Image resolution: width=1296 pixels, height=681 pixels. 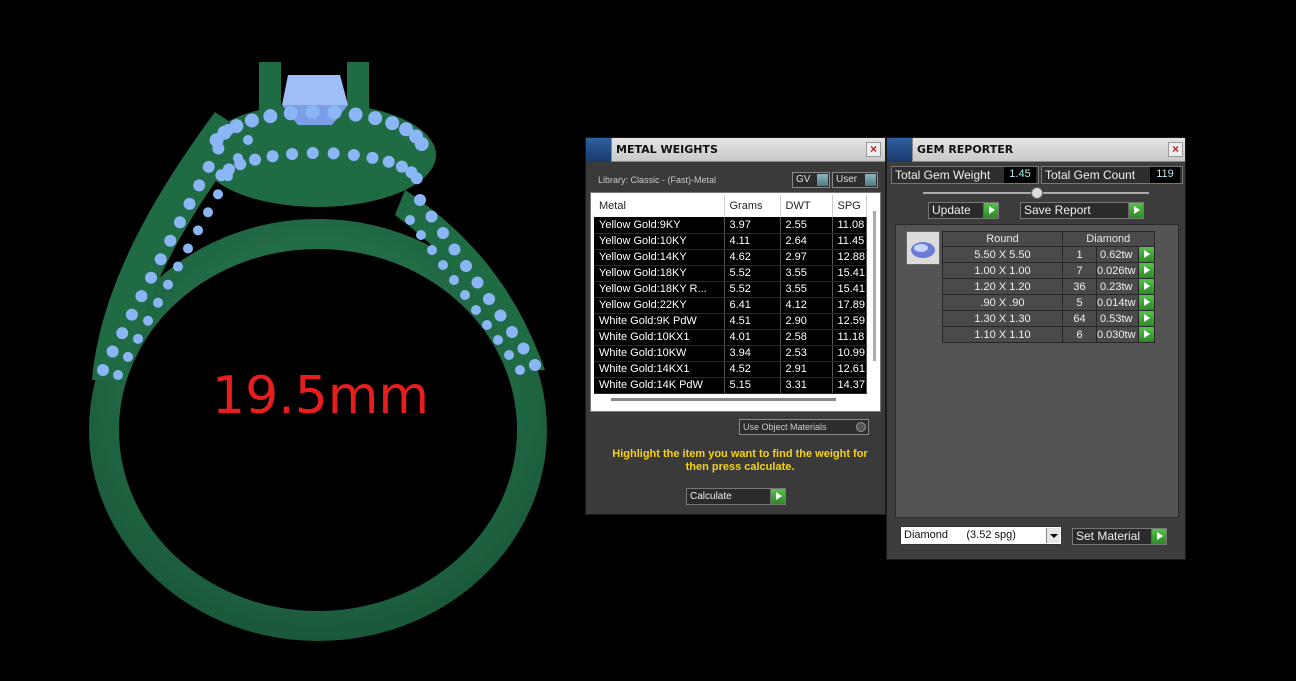 What do you see at coordinates (723, 399) in the screenshot?
I see `horizontal-scrollbar` at bounding box center [723, 399].